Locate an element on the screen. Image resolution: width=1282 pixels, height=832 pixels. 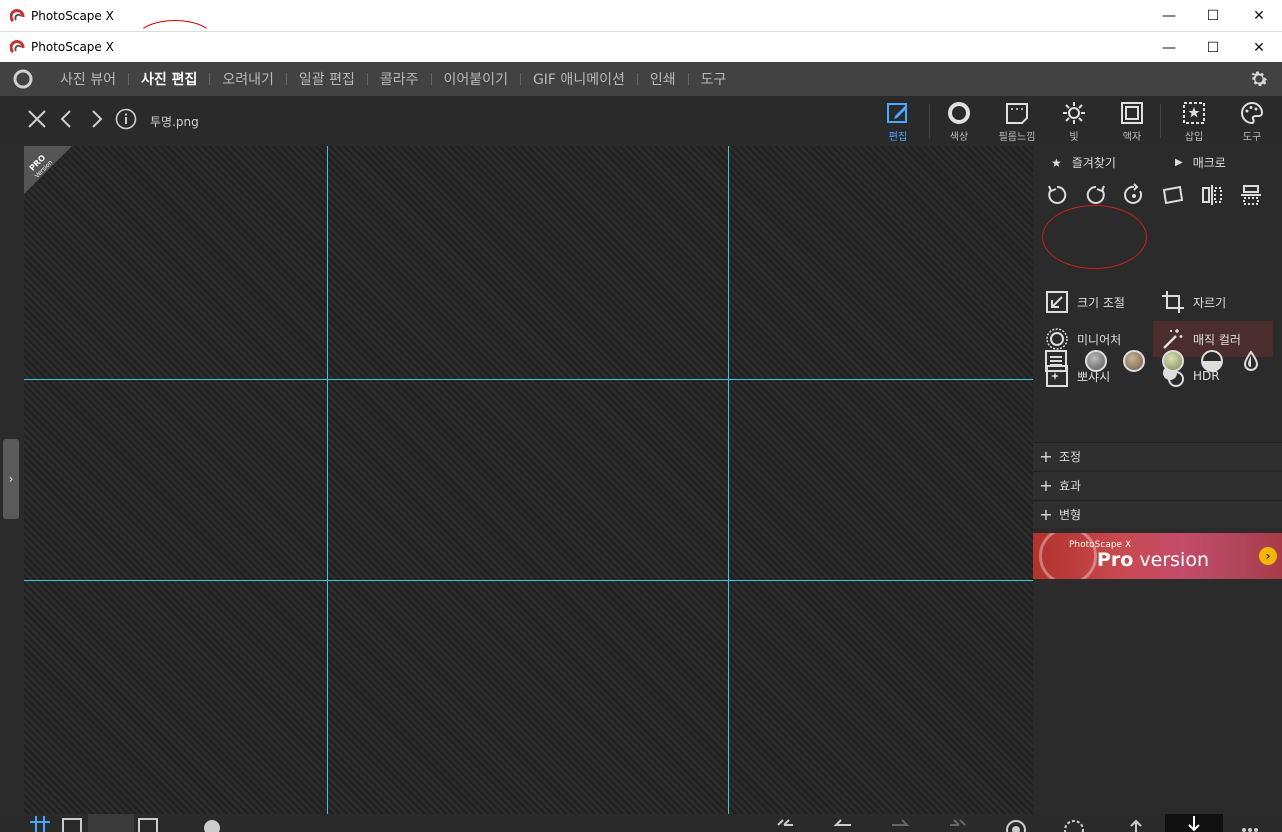
redo-icon is located at coordinates (900, 824).